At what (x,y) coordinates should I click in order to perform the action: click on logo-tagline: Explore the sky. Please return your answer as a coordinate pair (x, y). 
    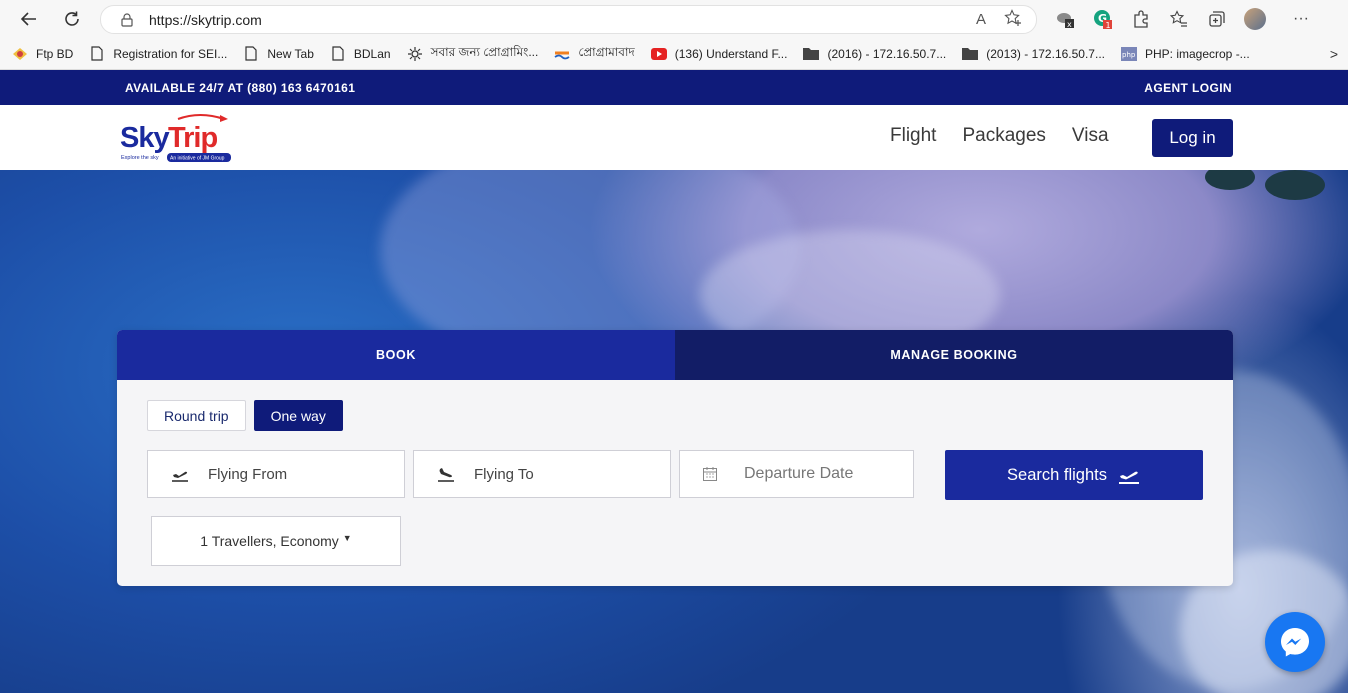
    Looking at the image, I should click on (140, 158).